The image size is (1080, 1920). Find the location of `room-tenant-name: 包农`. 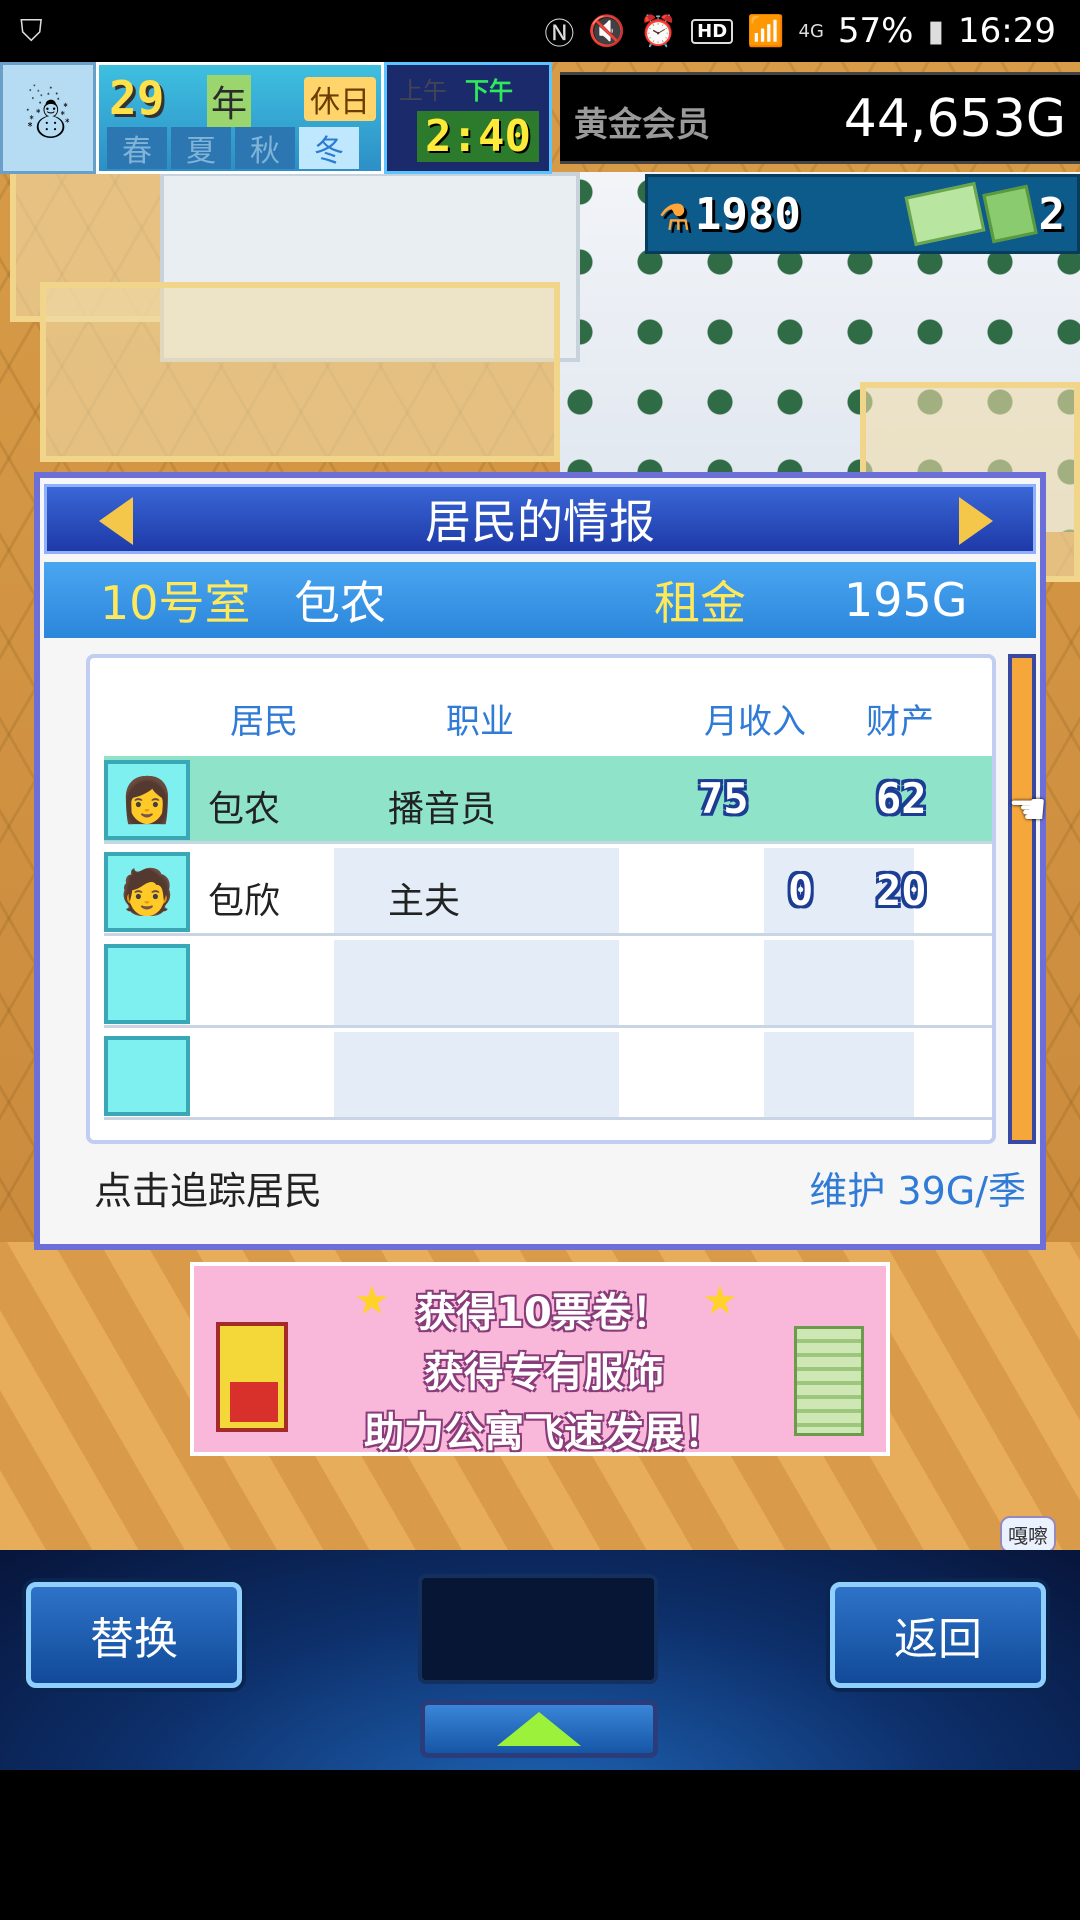

room-tenant-name: 包农 is located at coordinates (340, 603).